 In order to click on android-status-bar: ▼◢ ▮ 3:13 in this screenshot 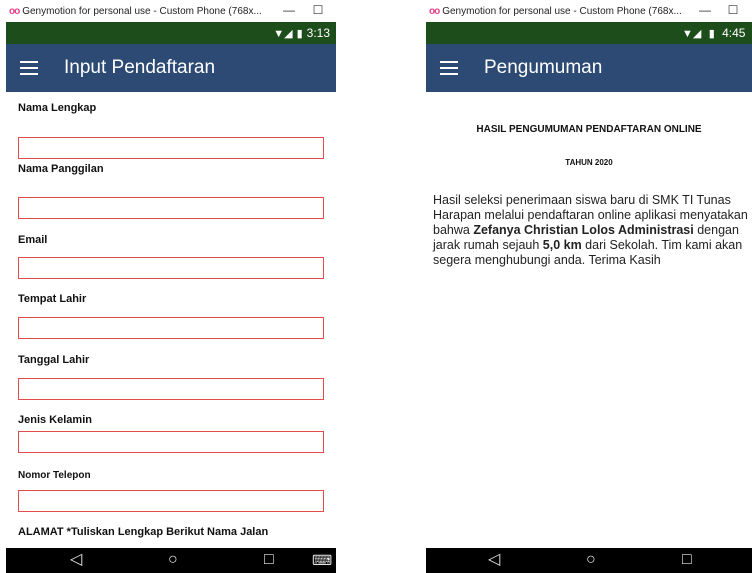, I will do `click(171, 33)`.